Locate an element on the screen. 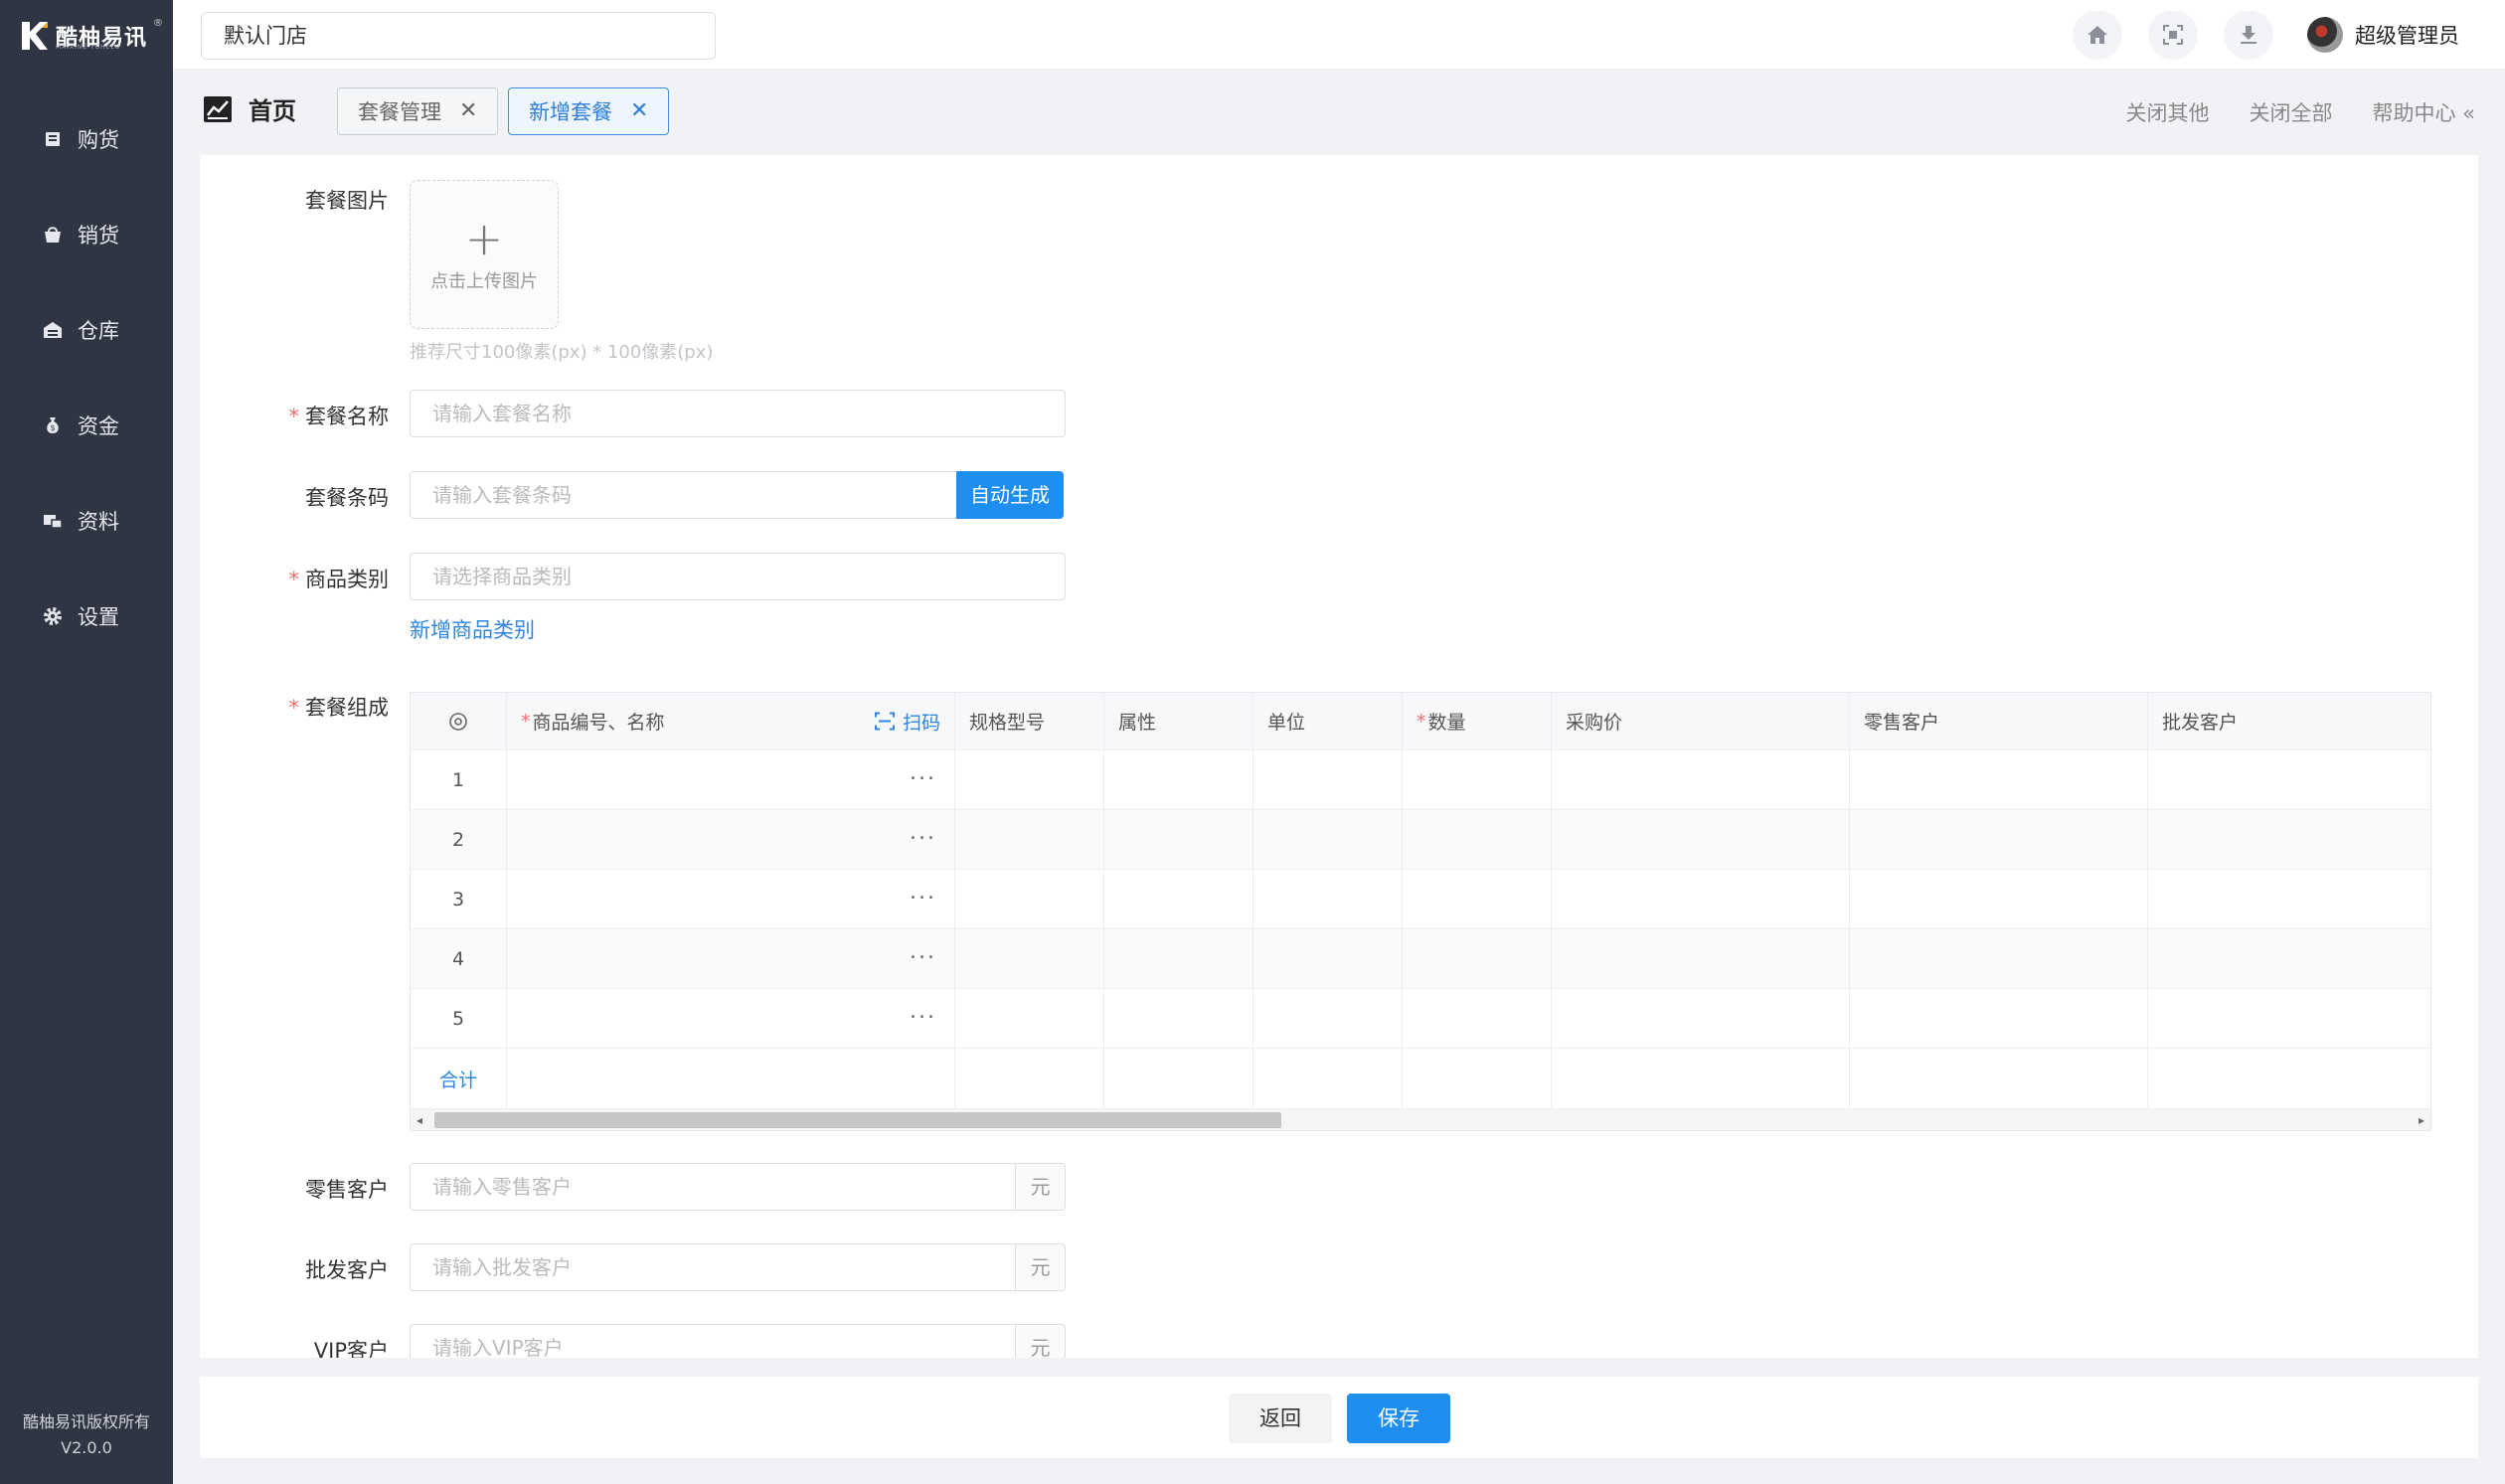 The width and height of the screenshot is (2505, 1484). close-all-button: 关闭全部 is located at coordinates (2290, 112).